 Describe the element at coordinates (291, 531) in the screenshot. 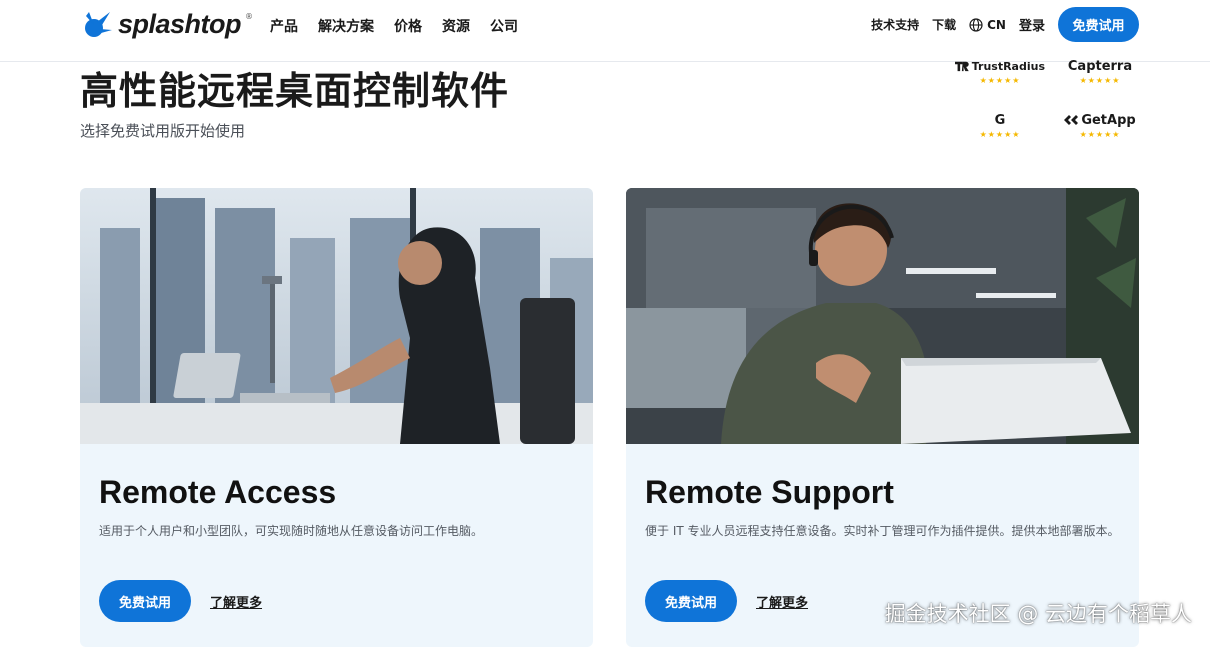

I see `card-description: 适用于个人用户和小型团队，可实现随时随地从任意设备访问工作电脑。` at that location.